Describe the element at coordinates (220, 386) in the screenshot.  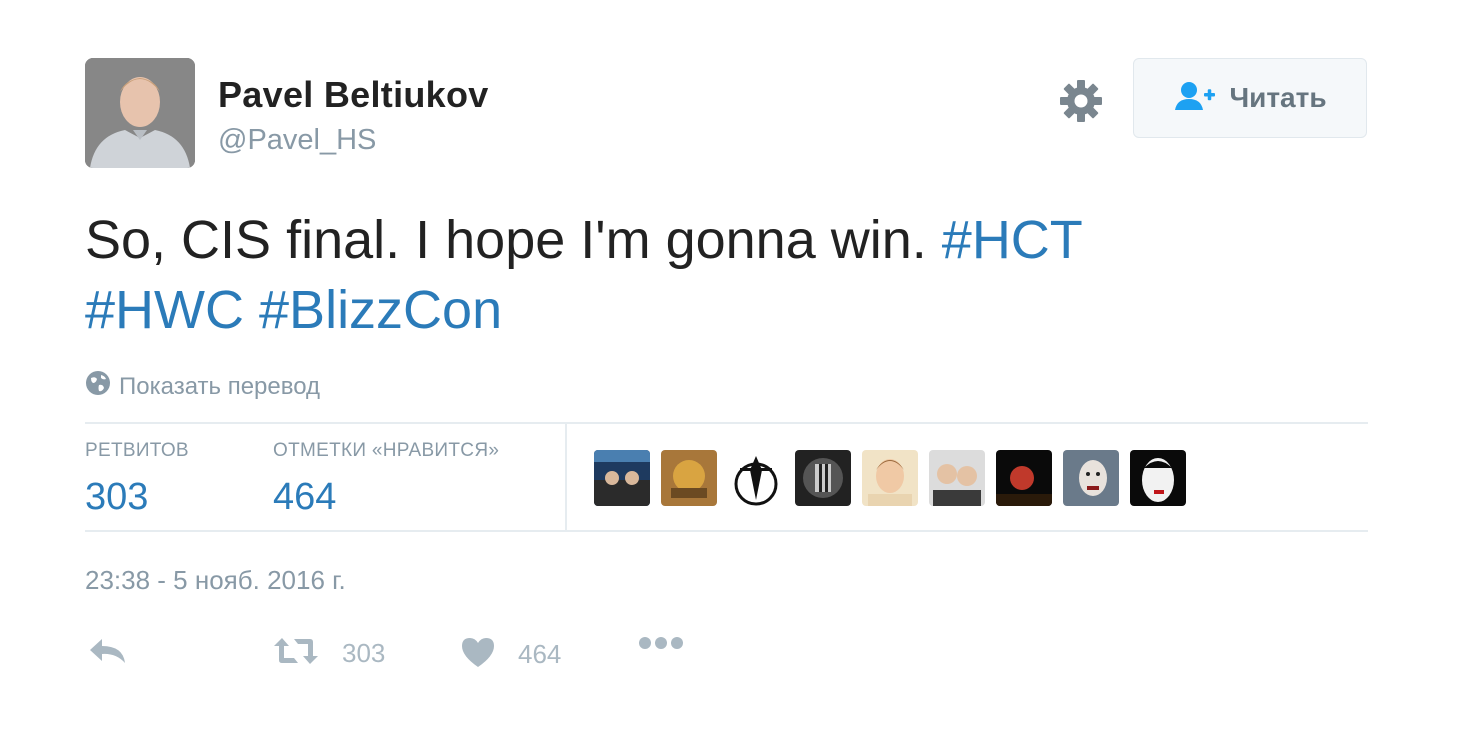
I see `show-translation-label: Показать перевод` at that location.